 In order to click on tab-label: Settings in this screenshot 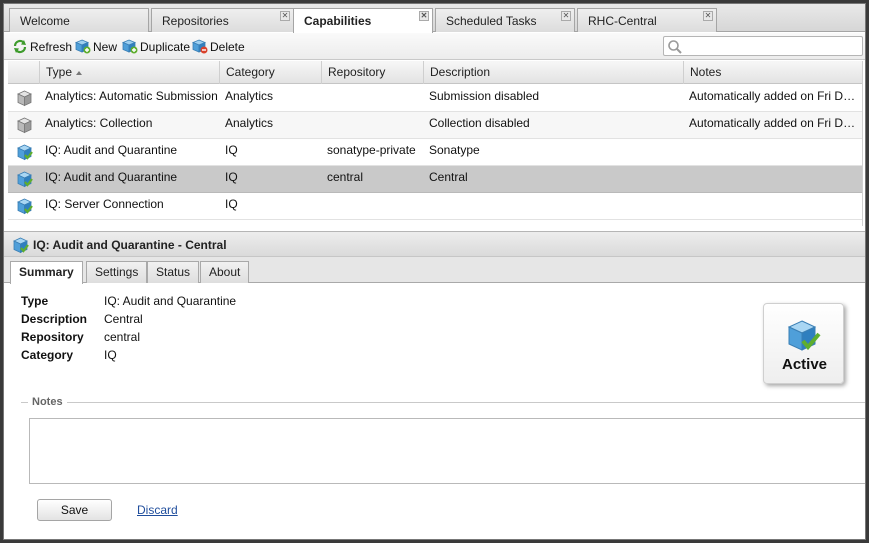, I will do `click(117, 272)`.